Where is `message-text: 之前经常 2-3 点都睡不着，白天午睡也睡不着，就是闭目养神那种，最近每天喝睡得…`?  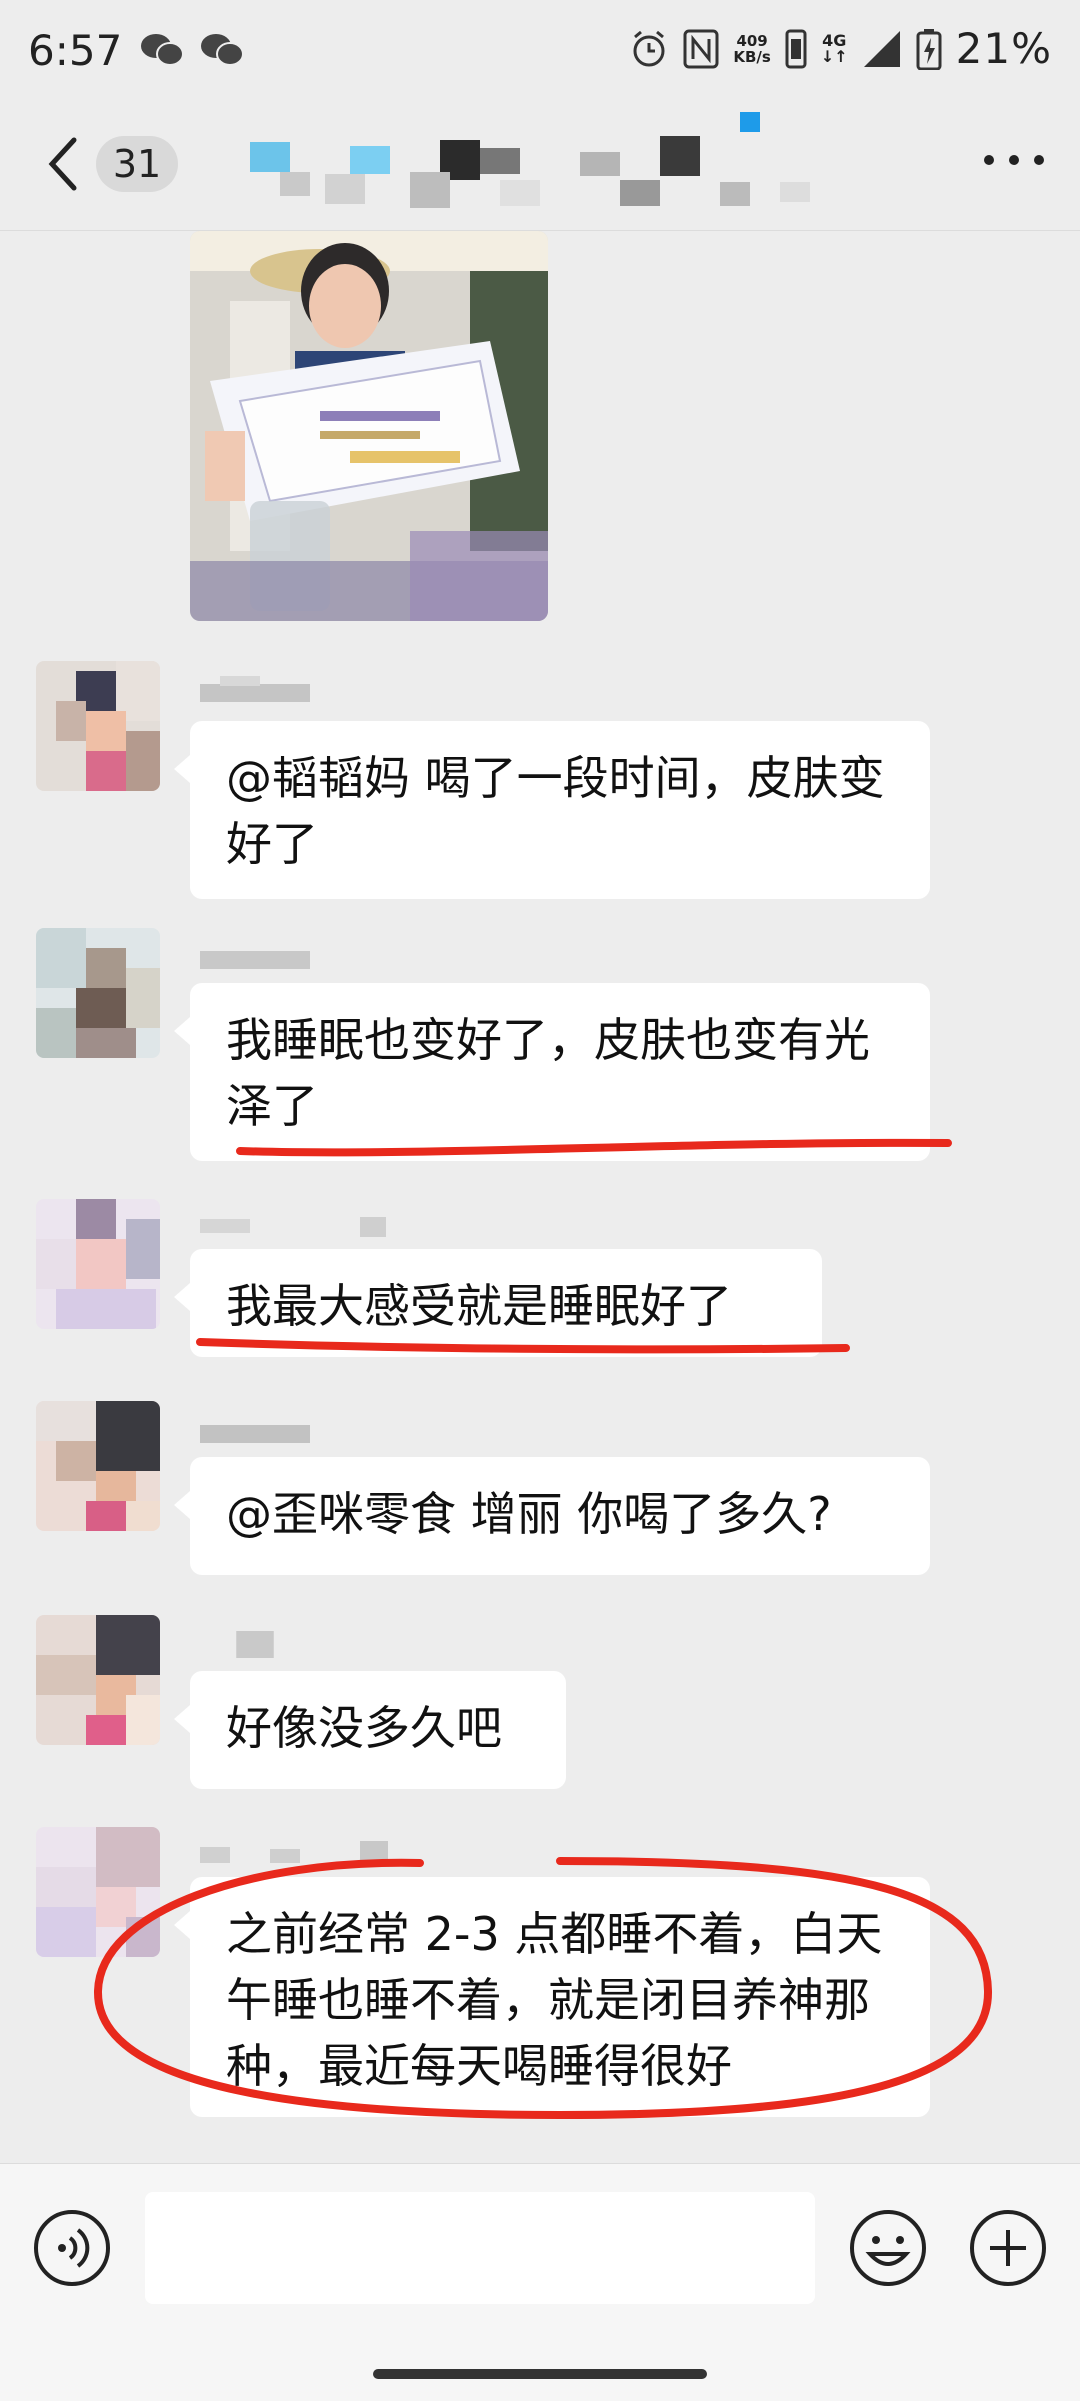 message-text: 之前经常 2-3 点都睡不着，白天午睡也睡不着，就是闭目养神那种，最近每天喝睡得… is located at coordinates (554, 2000).